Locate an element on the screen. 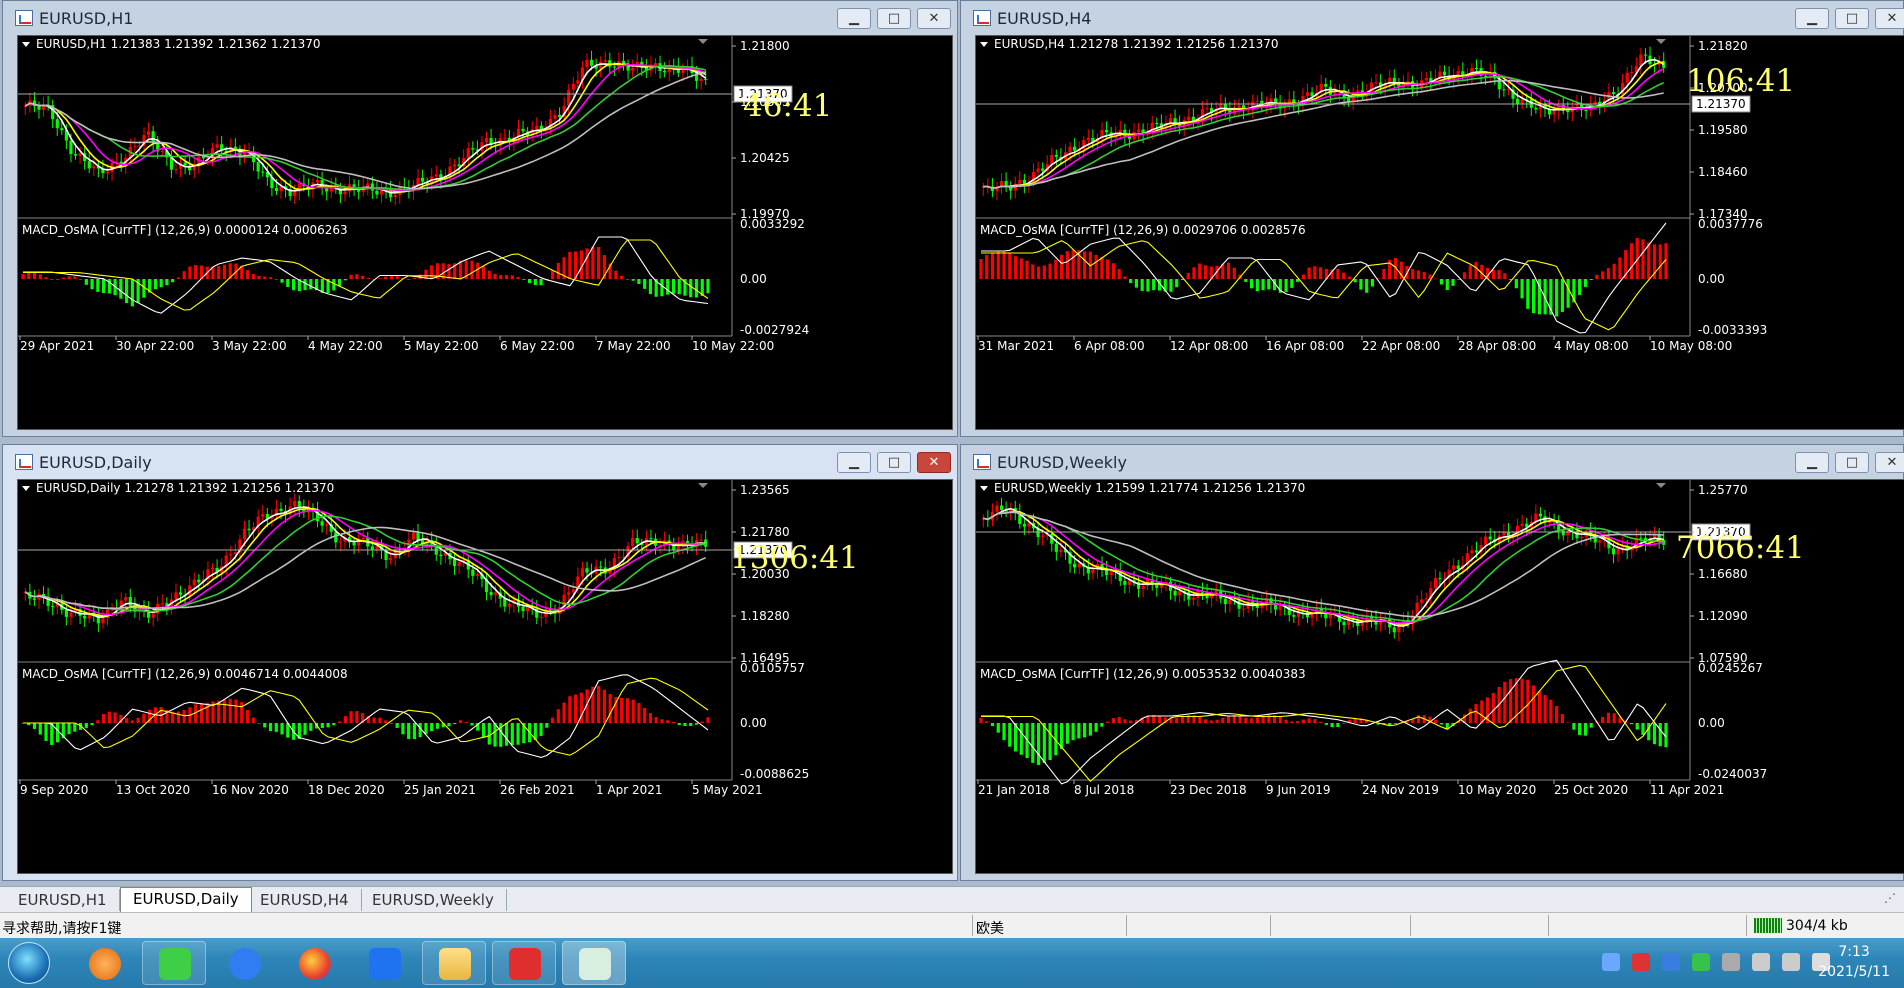  tab-eurusd-daily: EURUSD,Daily is located at coordinates (186, 900).